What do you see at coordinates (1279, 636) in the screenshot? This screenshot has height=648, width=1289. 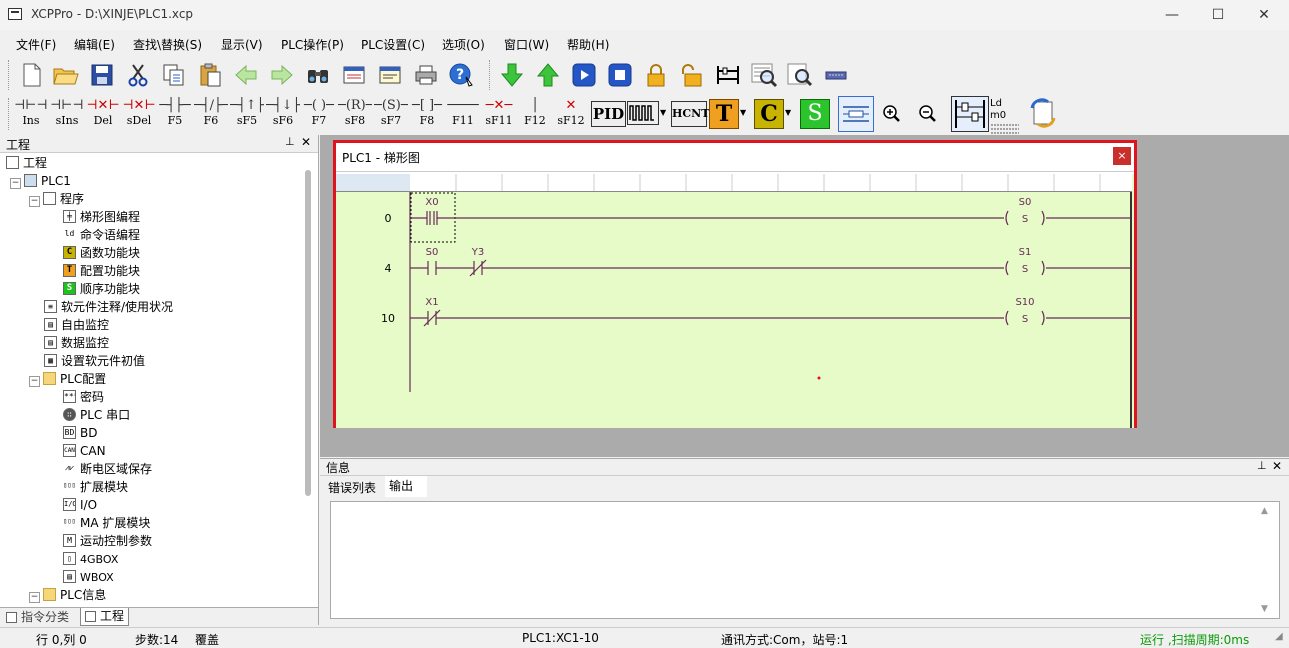 I see `resize-grip-icon: ◢` at bounding box center [1279, 636].